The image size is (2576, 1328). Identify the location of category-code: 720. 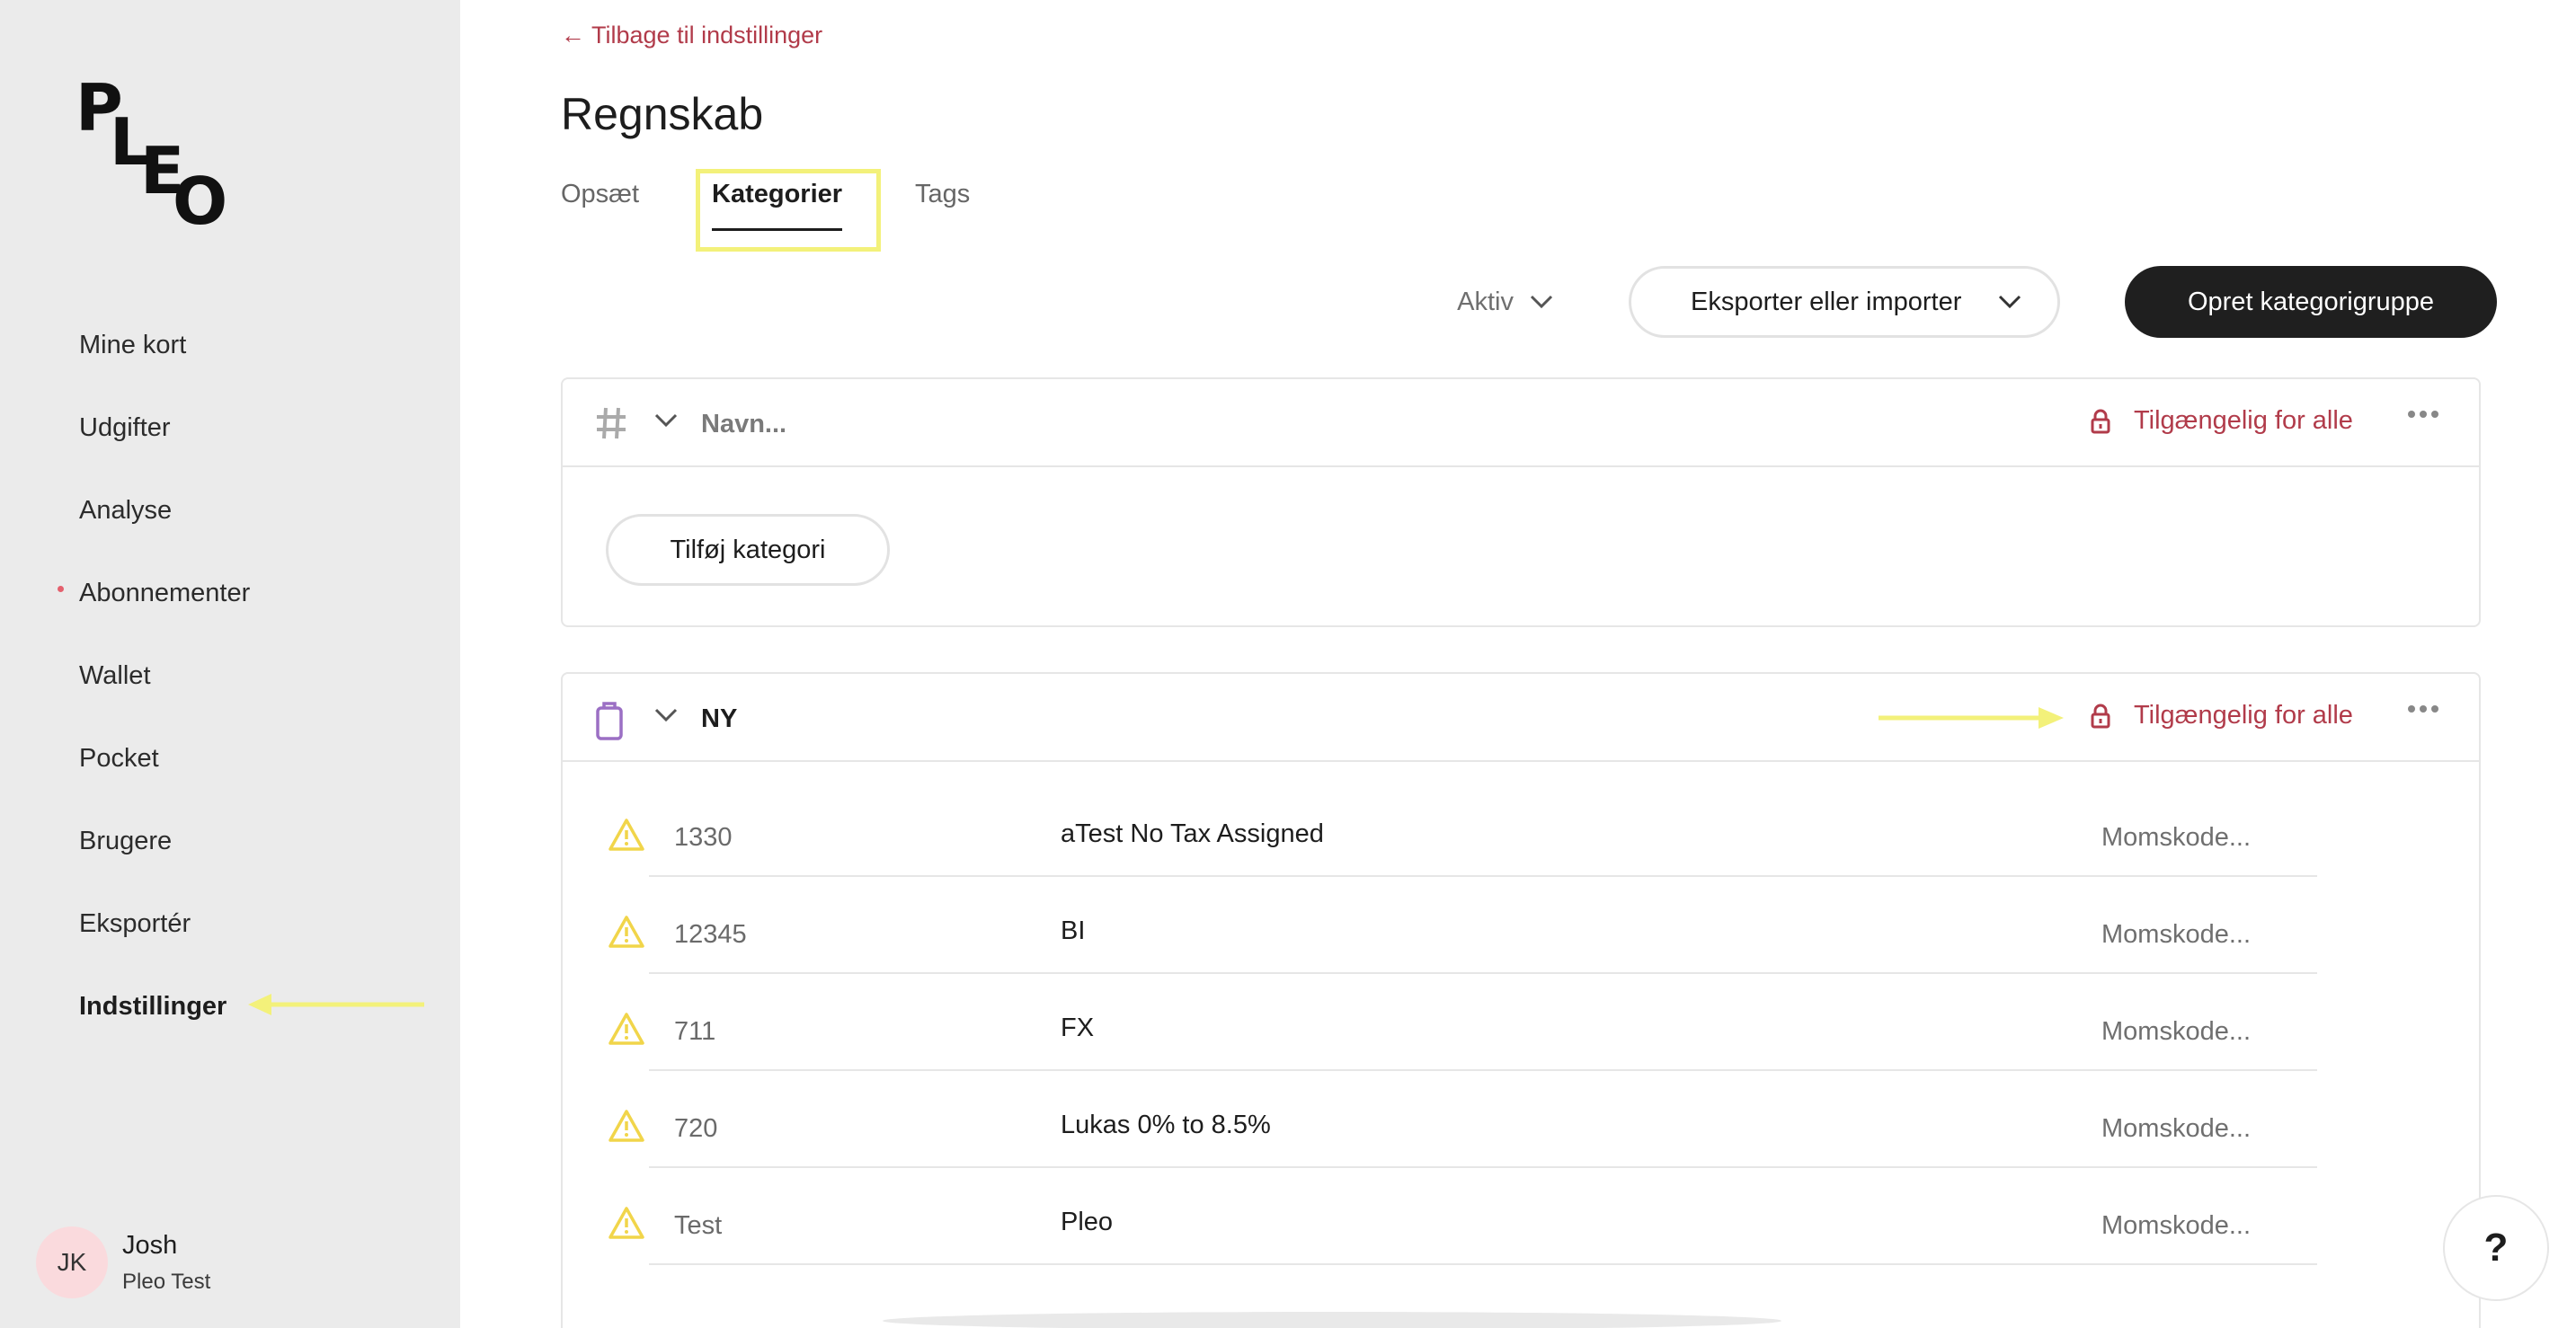
(695, 1129).